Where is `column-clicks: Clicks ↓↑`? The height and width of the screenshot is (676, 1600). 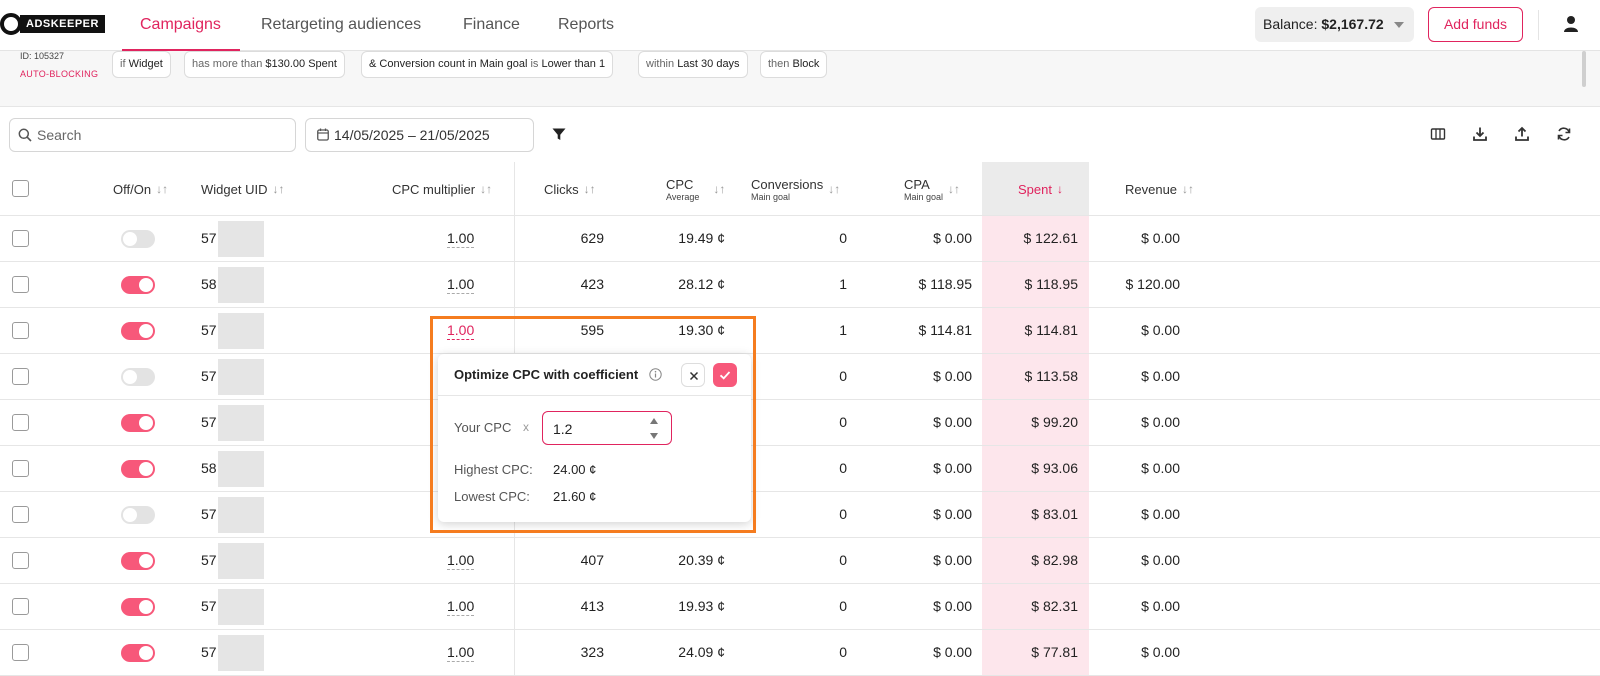
column-clicks: Clicks ↓↑ is located at coordinates (570, 189).